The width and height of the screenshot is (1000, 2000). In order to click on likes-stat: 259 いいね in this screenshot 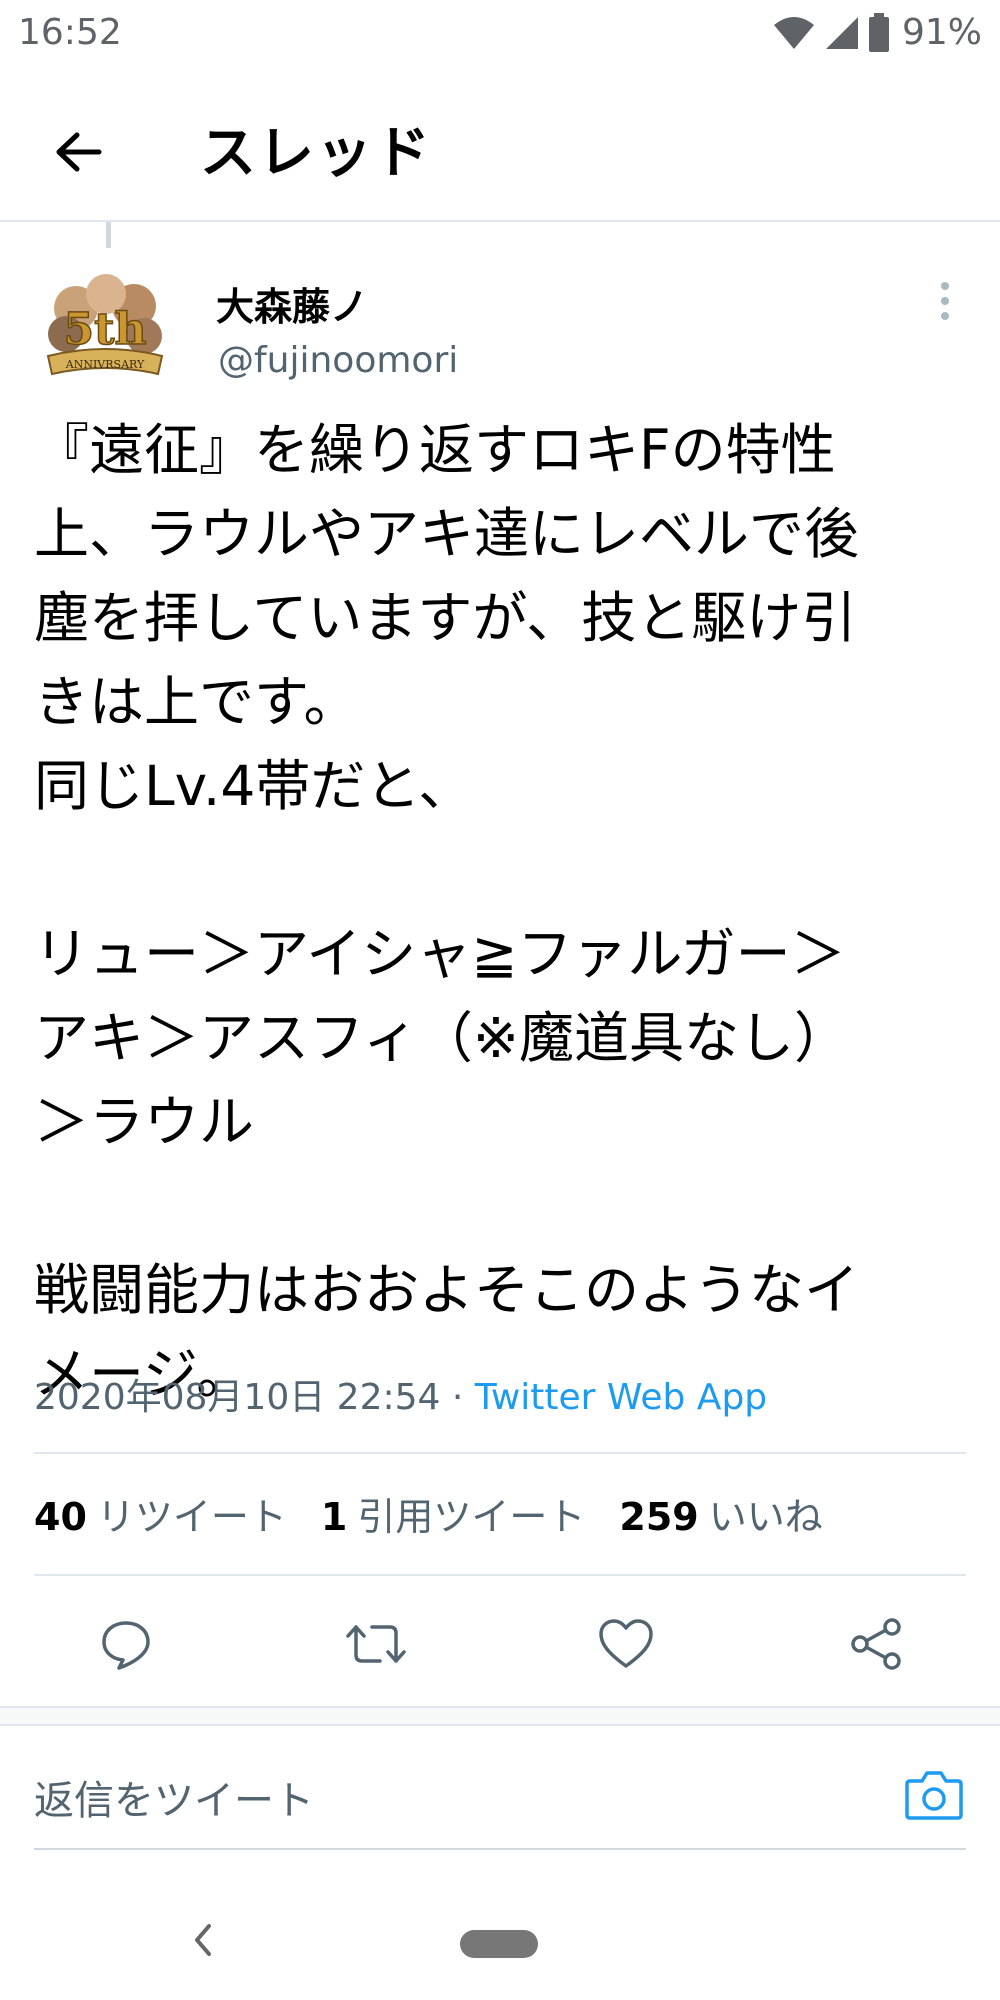, I will do `click(720, 1513)`.